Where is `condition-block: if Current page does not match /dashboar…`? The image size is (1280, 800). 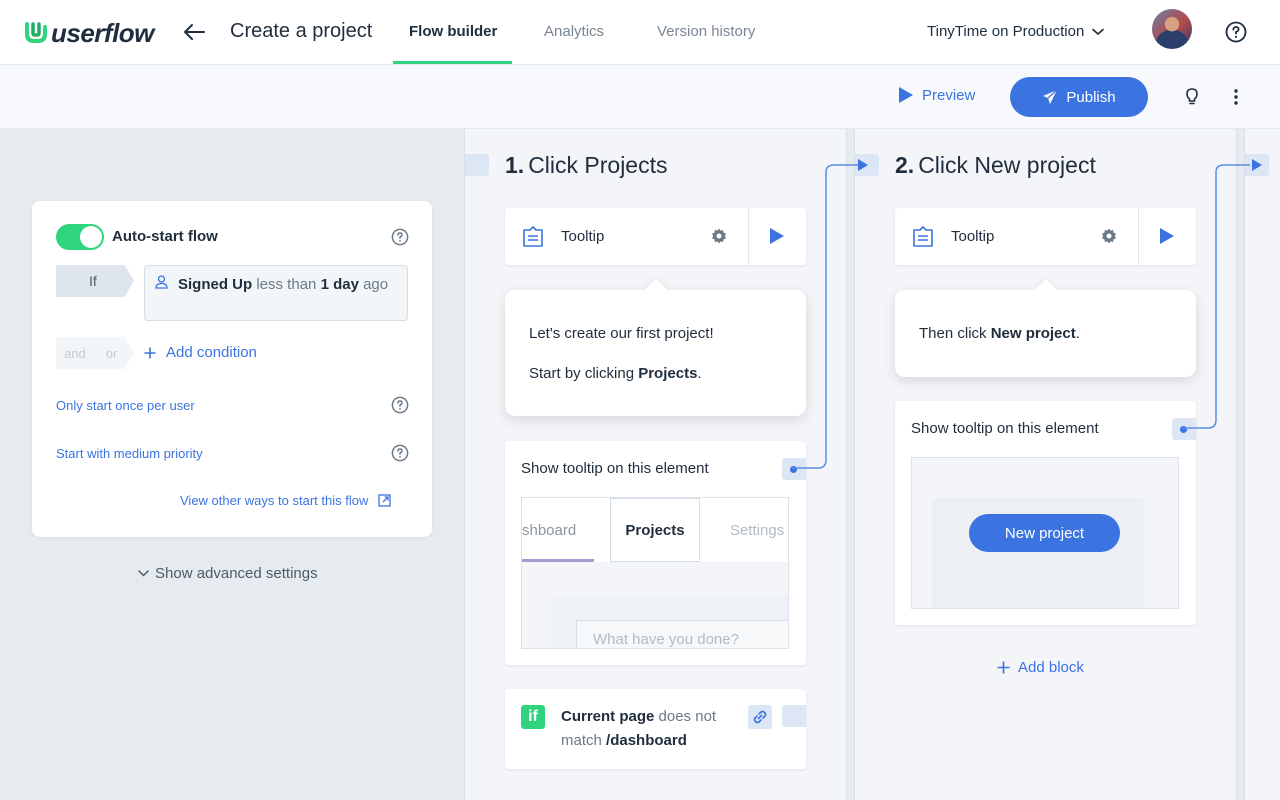 condition-block: if Current page does not match /dashboar… is located at coordinates (655, 729).